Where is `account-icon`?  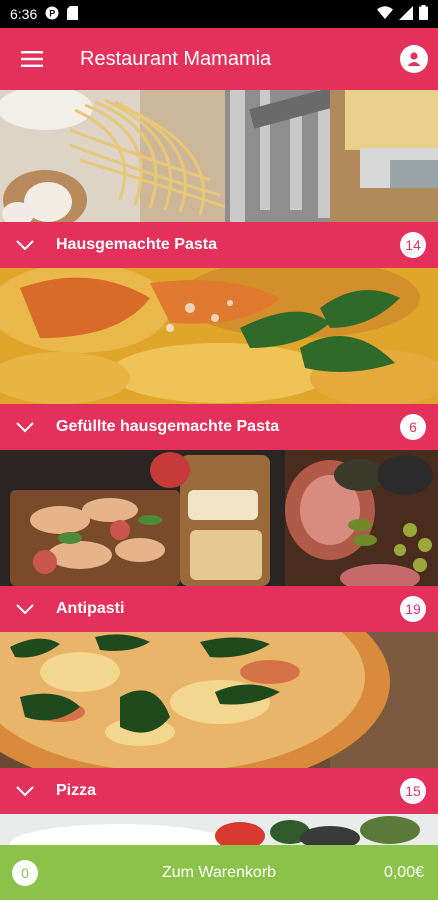
account-icon is located at coordinates (414, 59).